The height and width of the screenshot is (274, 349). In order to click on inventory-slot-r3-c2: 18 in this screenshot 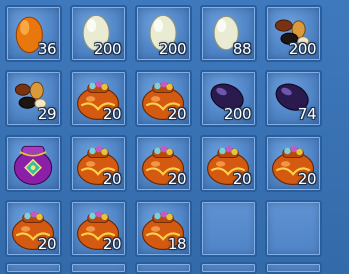, I will do `click(163, 228)`.